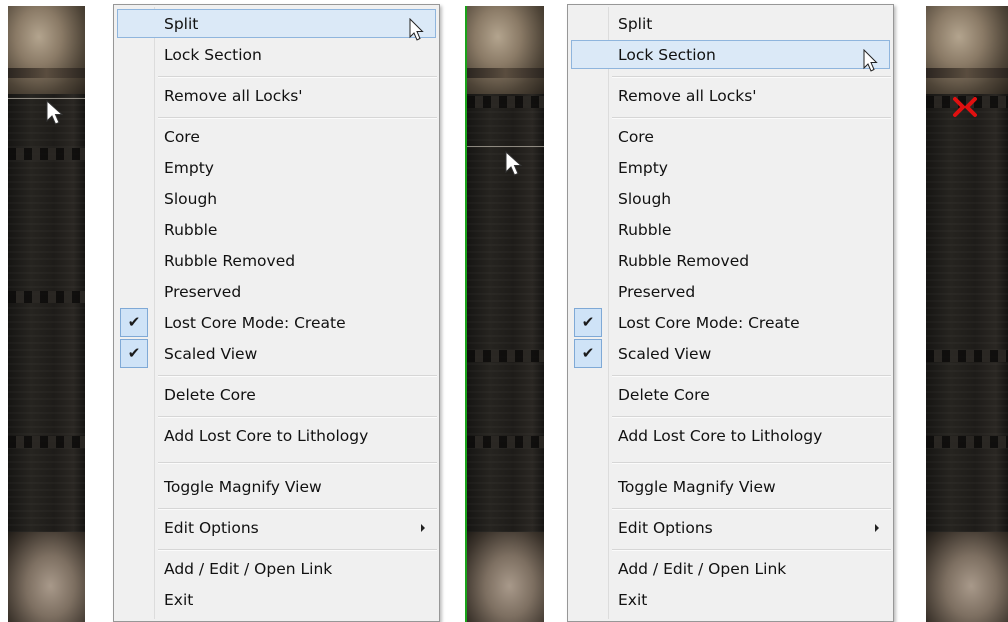 The width and height of the screenshot is (1008, 622). Describe the element at coordinates (965, 107) in the screenshot. I see `lock-marker-icon` at that location.